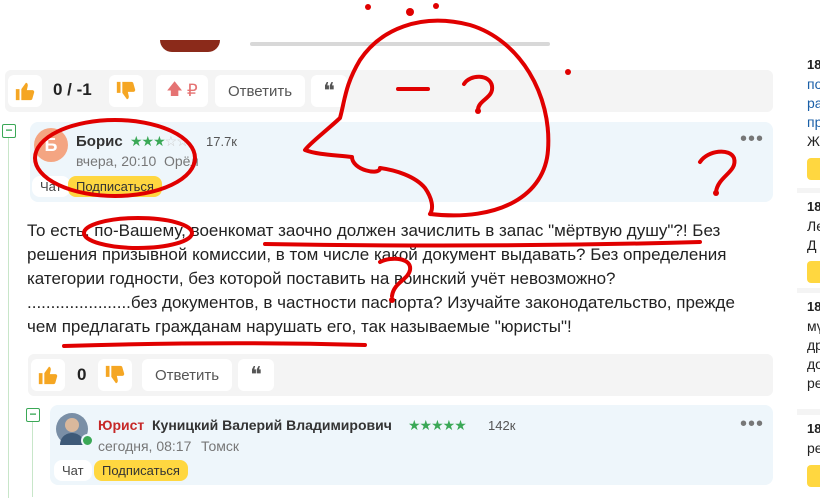 This screenshot has width=820, height=498. What do you see at coordinates (813, 326) in the screenshot?
I see `sidebar-item-text: мү` at bounding box center [813, 326].